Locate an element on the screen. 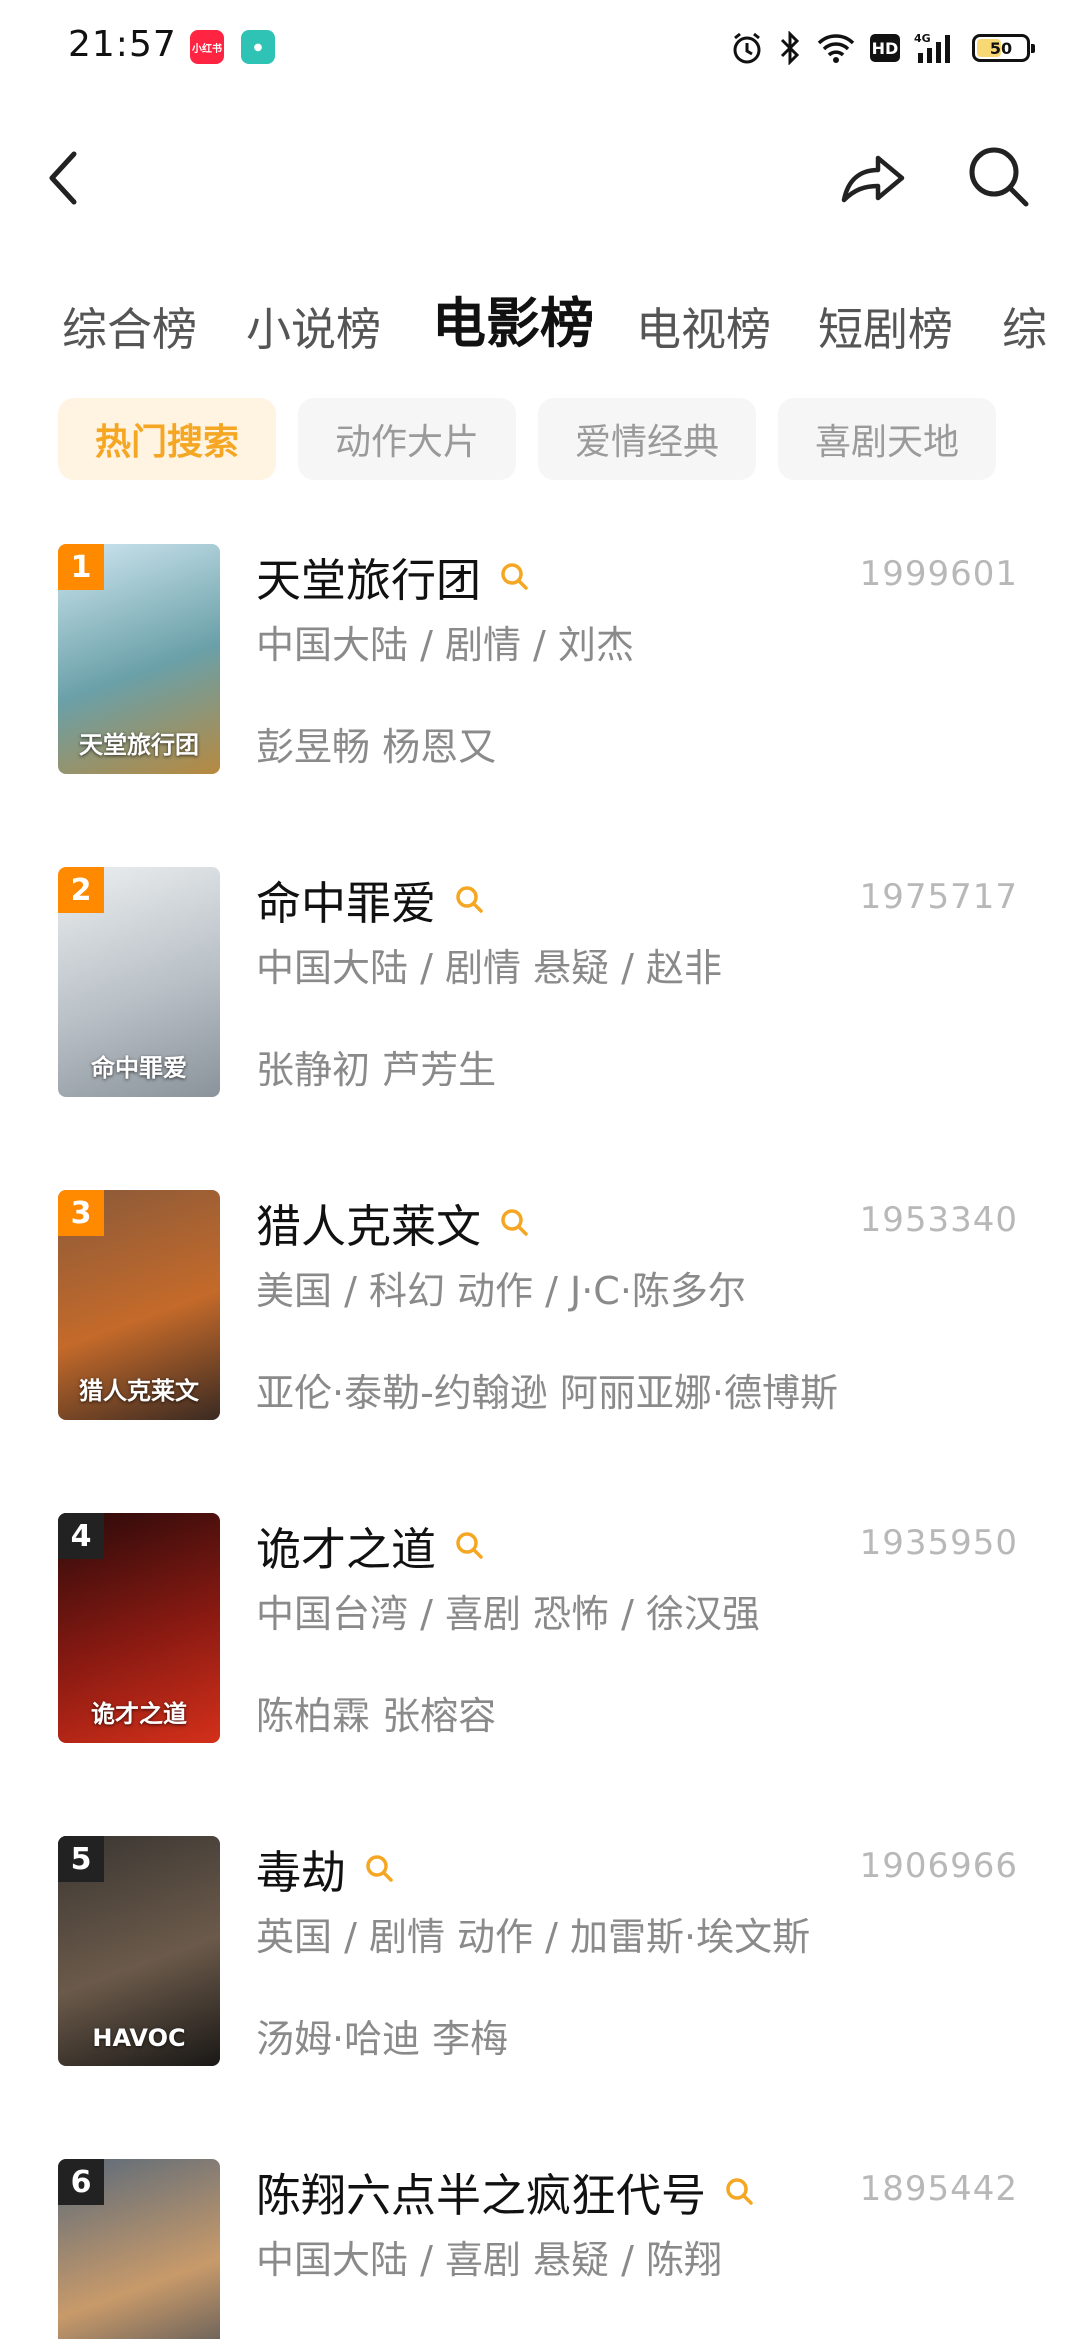 The width and height of the screenshot is (1080, 2339). tab-综合榜: 综合榜 is located at coordinates (129, 330).